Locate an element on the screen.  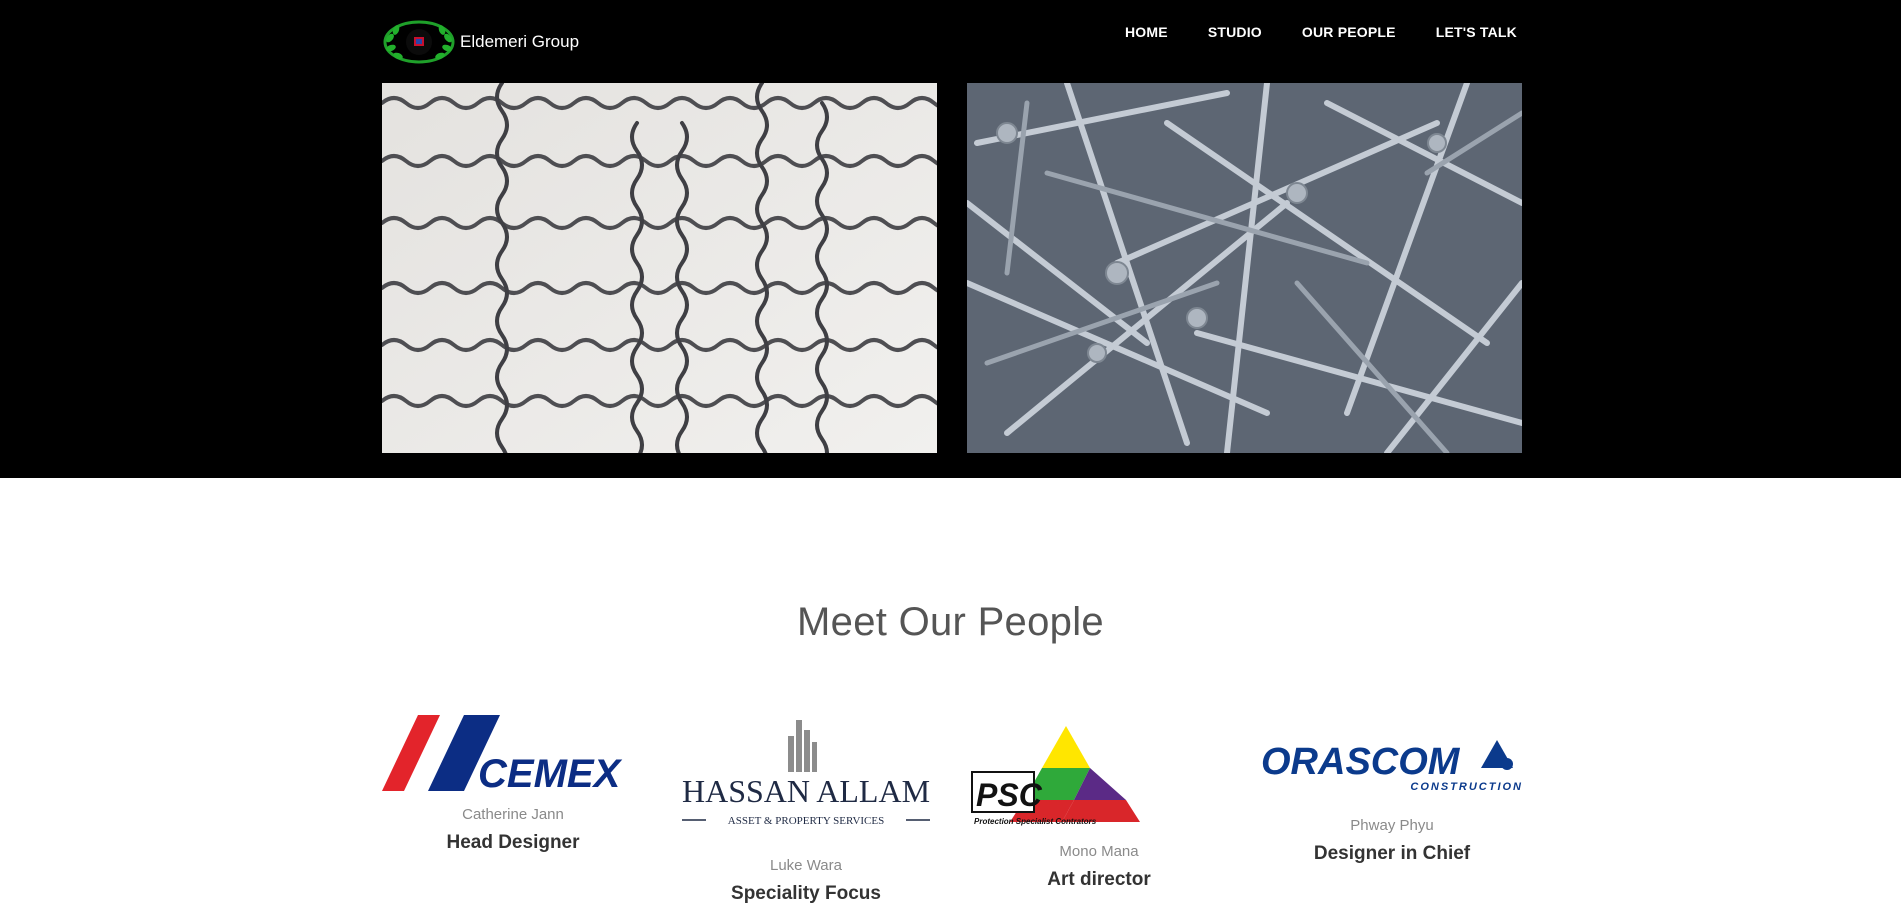
svg-text: CEMEX is located at coordinates (550, 773).